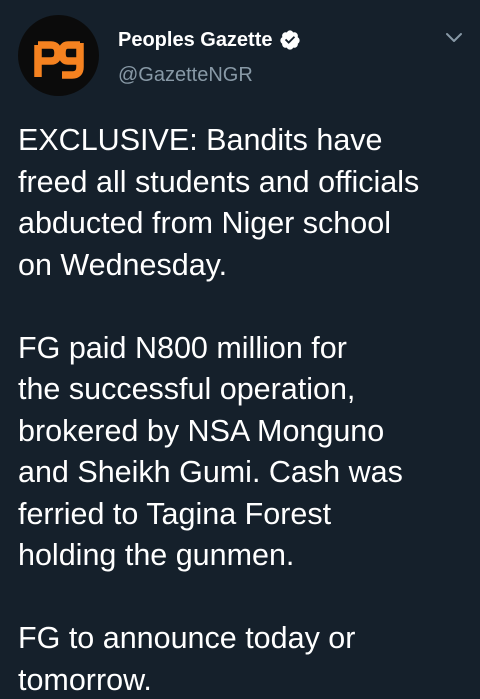 This screenshot has width=480, height=699. What do you see at coordinates (59, 60) in the screenshot?
I see `peoples-gazette-logo` at bounding box center [59, 60].